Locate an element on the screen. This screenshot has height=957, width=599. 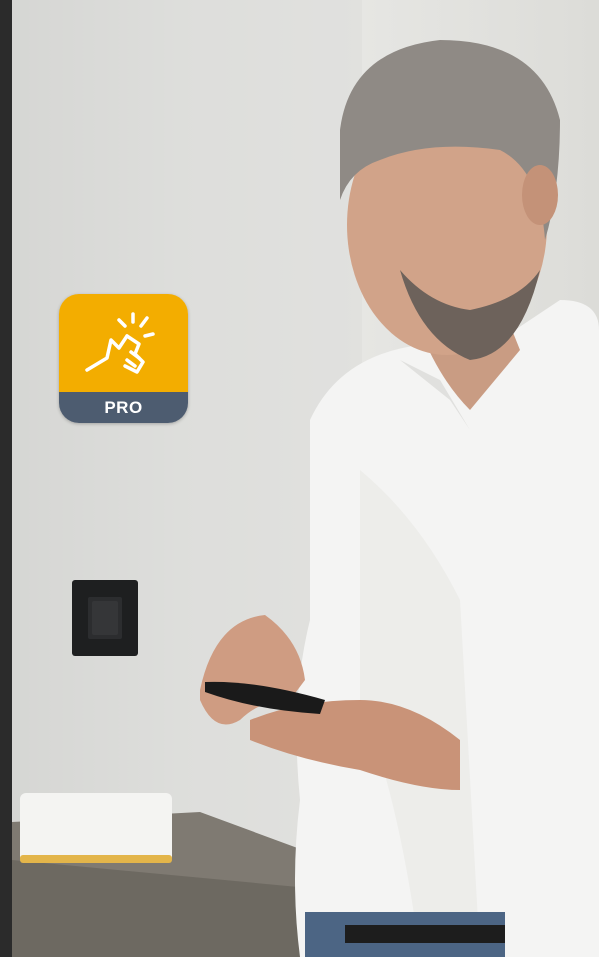
app-icon: PRO is located at coordinates (123, 358).